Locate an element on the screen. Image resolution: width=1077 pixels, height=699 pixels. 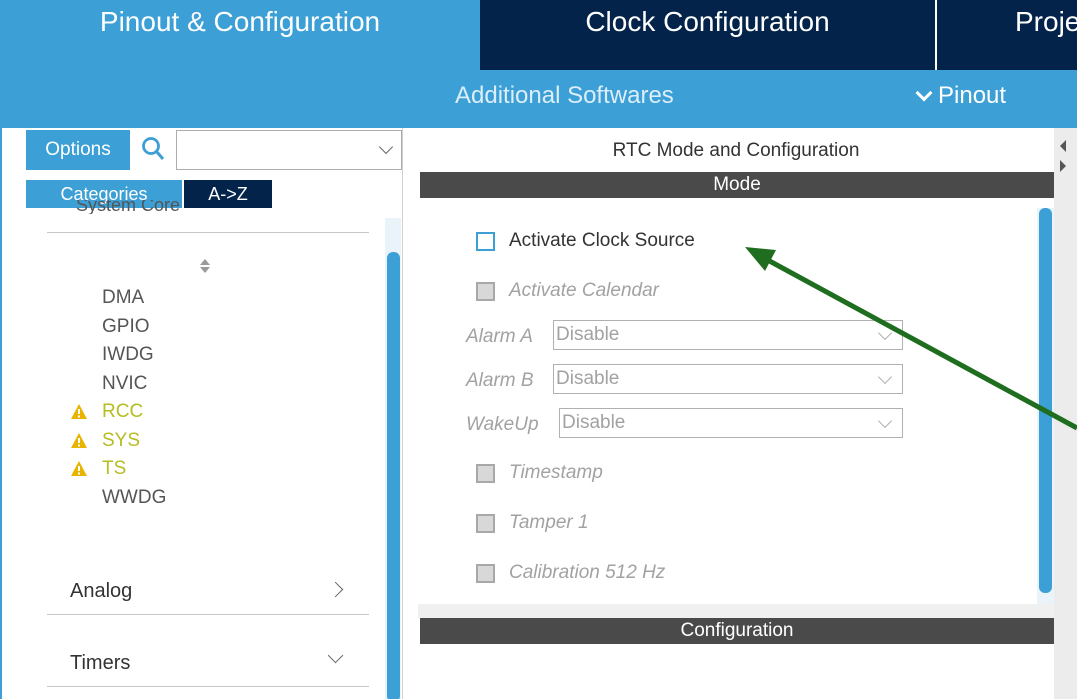
additional-softwares-button: Additional Softwares is located at coordinates (564, 96).